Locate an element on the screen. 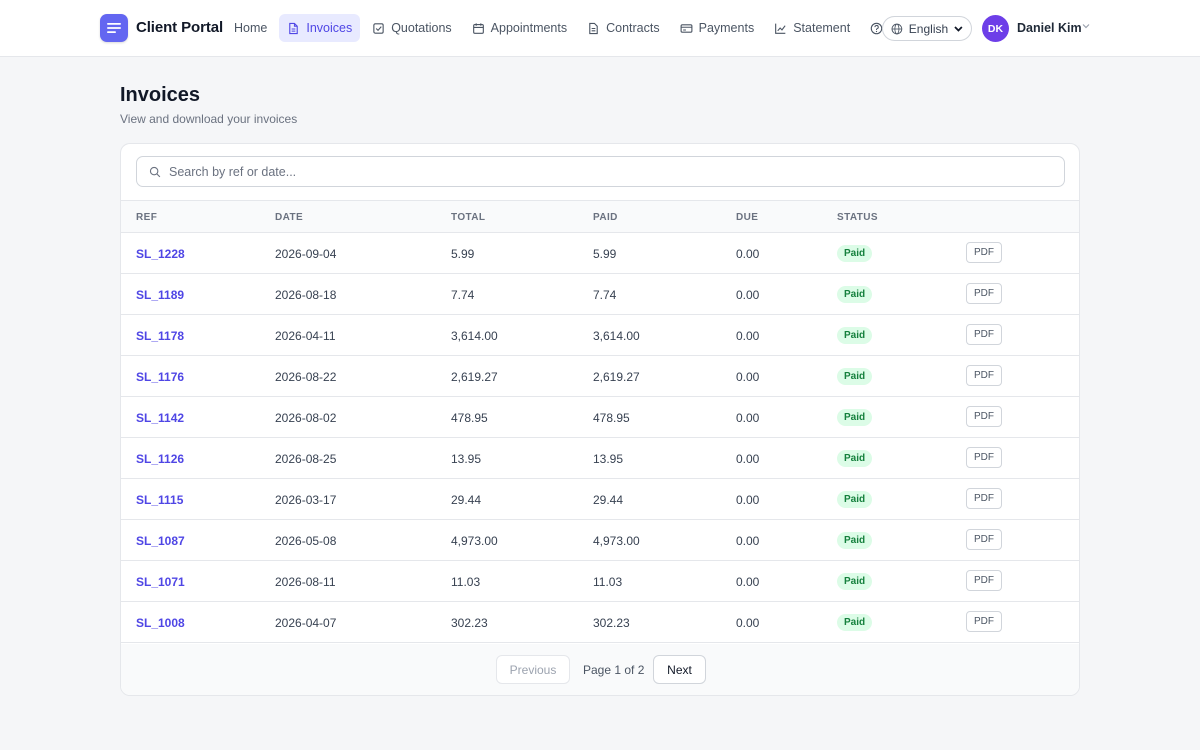  language-select: English is located at coordinates (927, 28).